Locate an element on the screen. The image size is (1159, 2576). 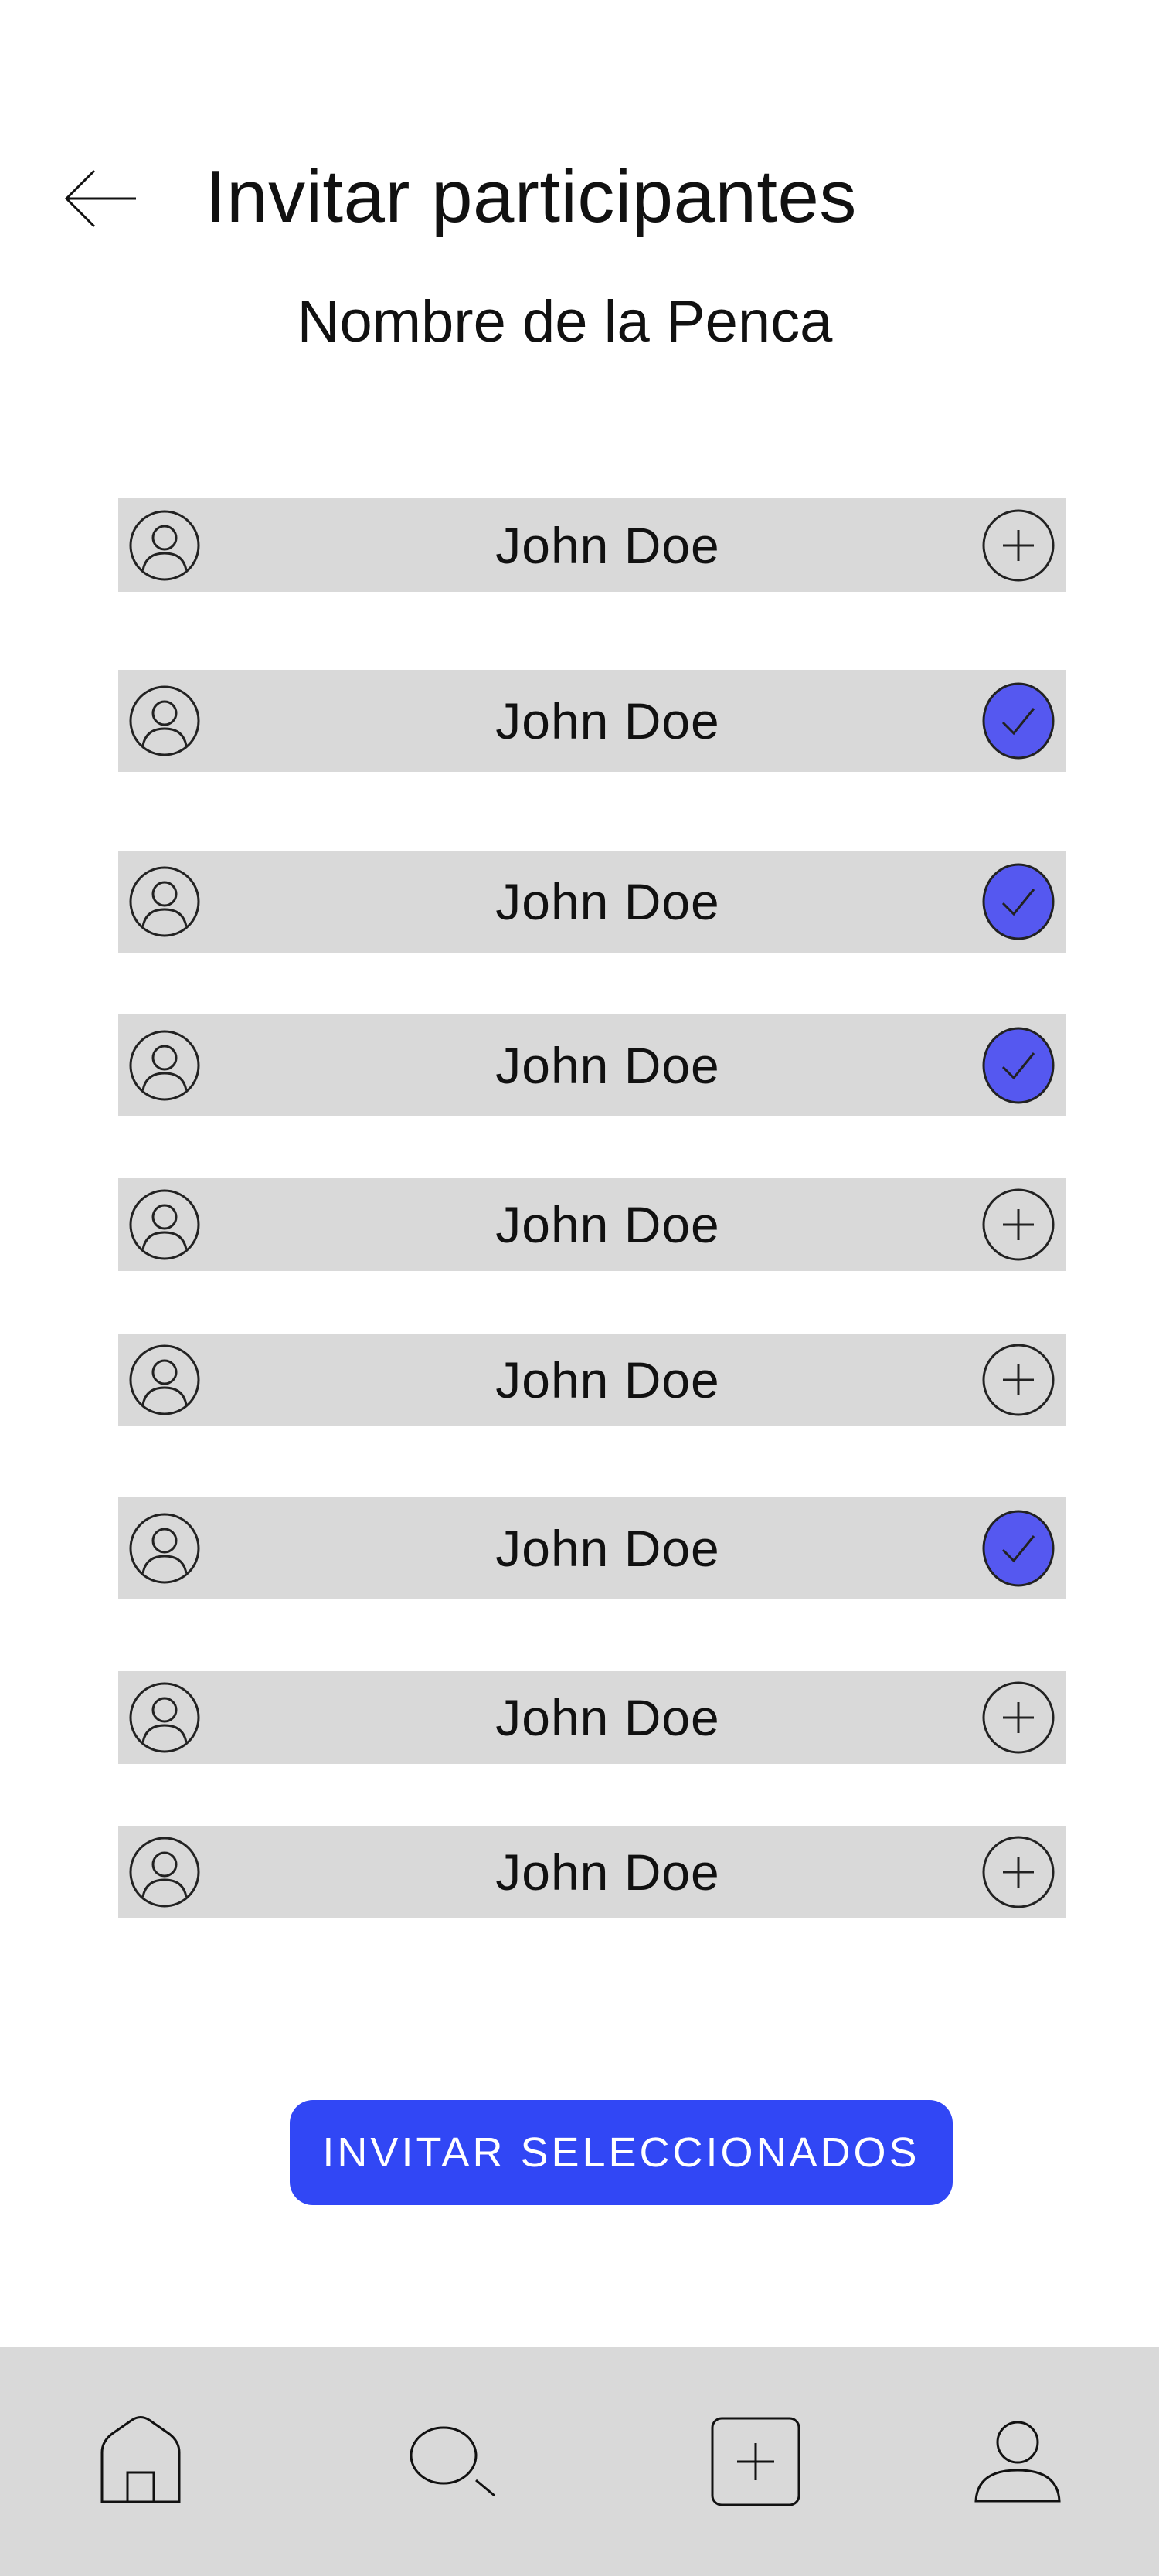
bottom-nav is located at coordinates (579, 2461).